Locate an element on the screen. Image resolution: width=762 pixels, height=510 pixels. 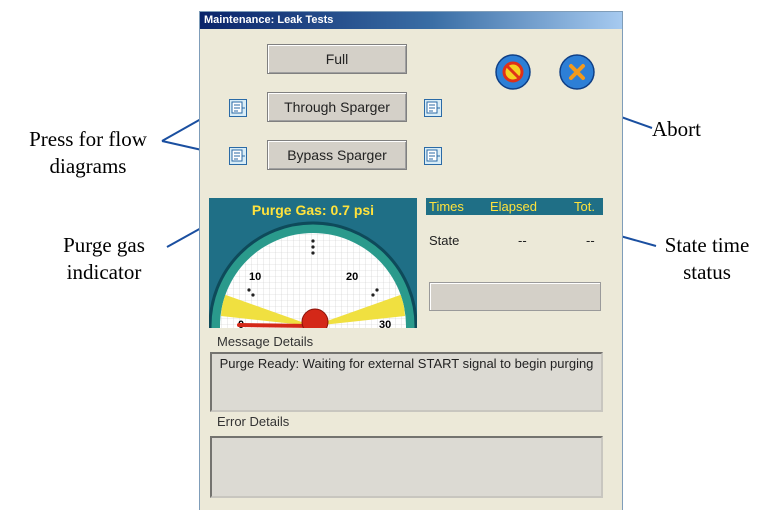
total-column-header: Tot. is located at coordinates (584, 206).